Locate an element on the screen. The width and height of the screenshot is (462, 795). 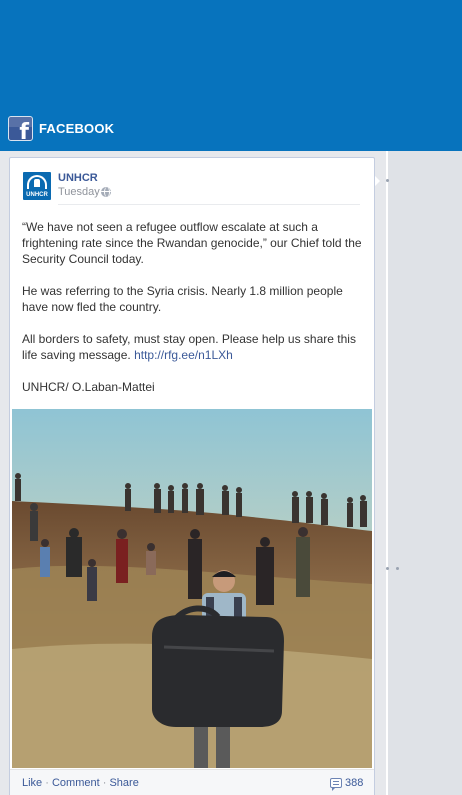
comment-link: Comment is located at coordinates (76, 783).